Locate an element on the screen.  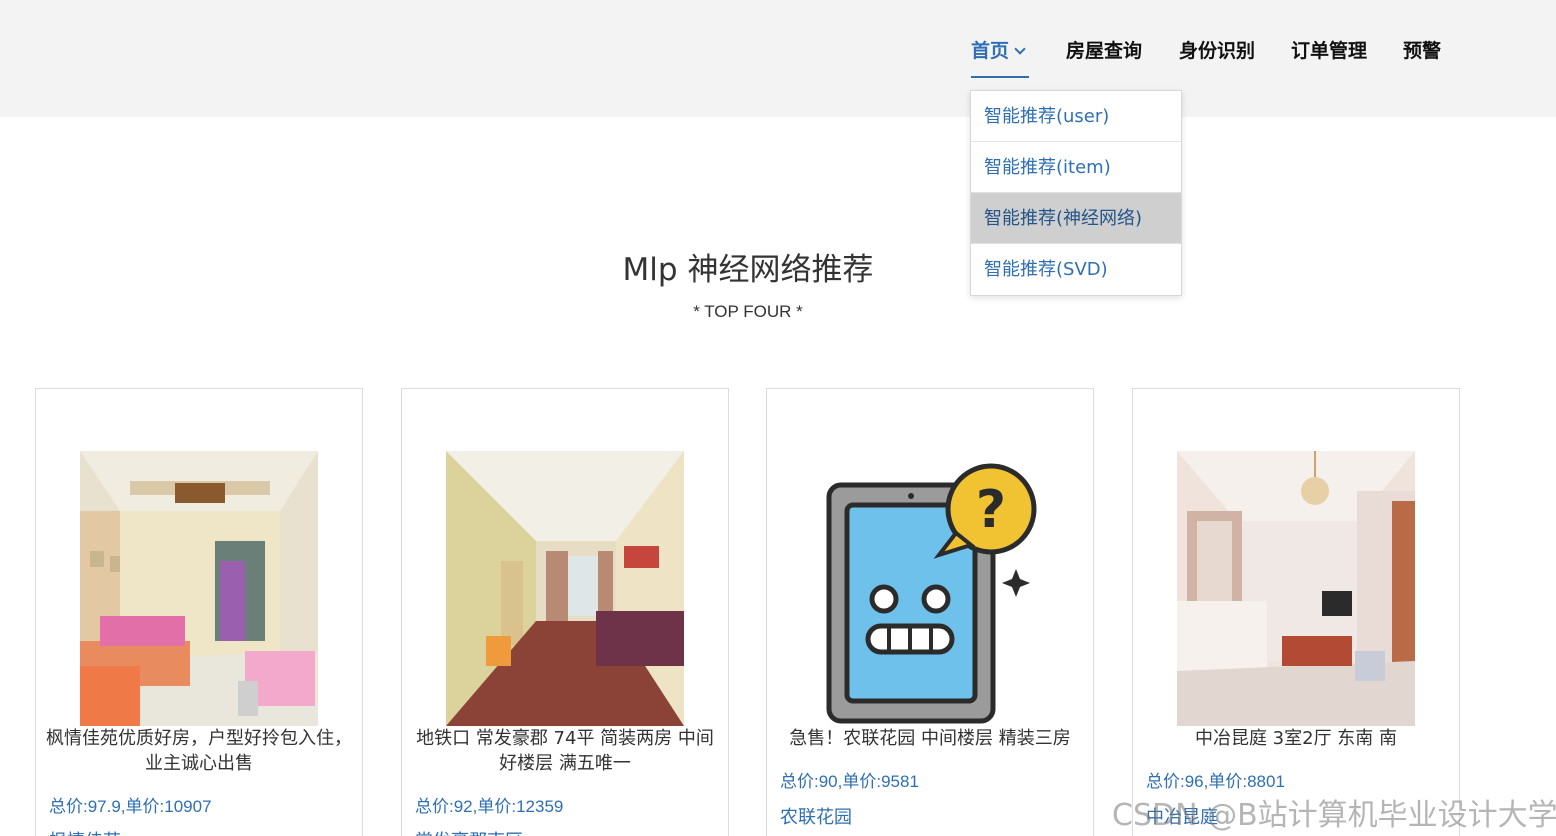
watermark: CSDN @B站计算机毕业设计大学 is located at coordinates (1334, 815).